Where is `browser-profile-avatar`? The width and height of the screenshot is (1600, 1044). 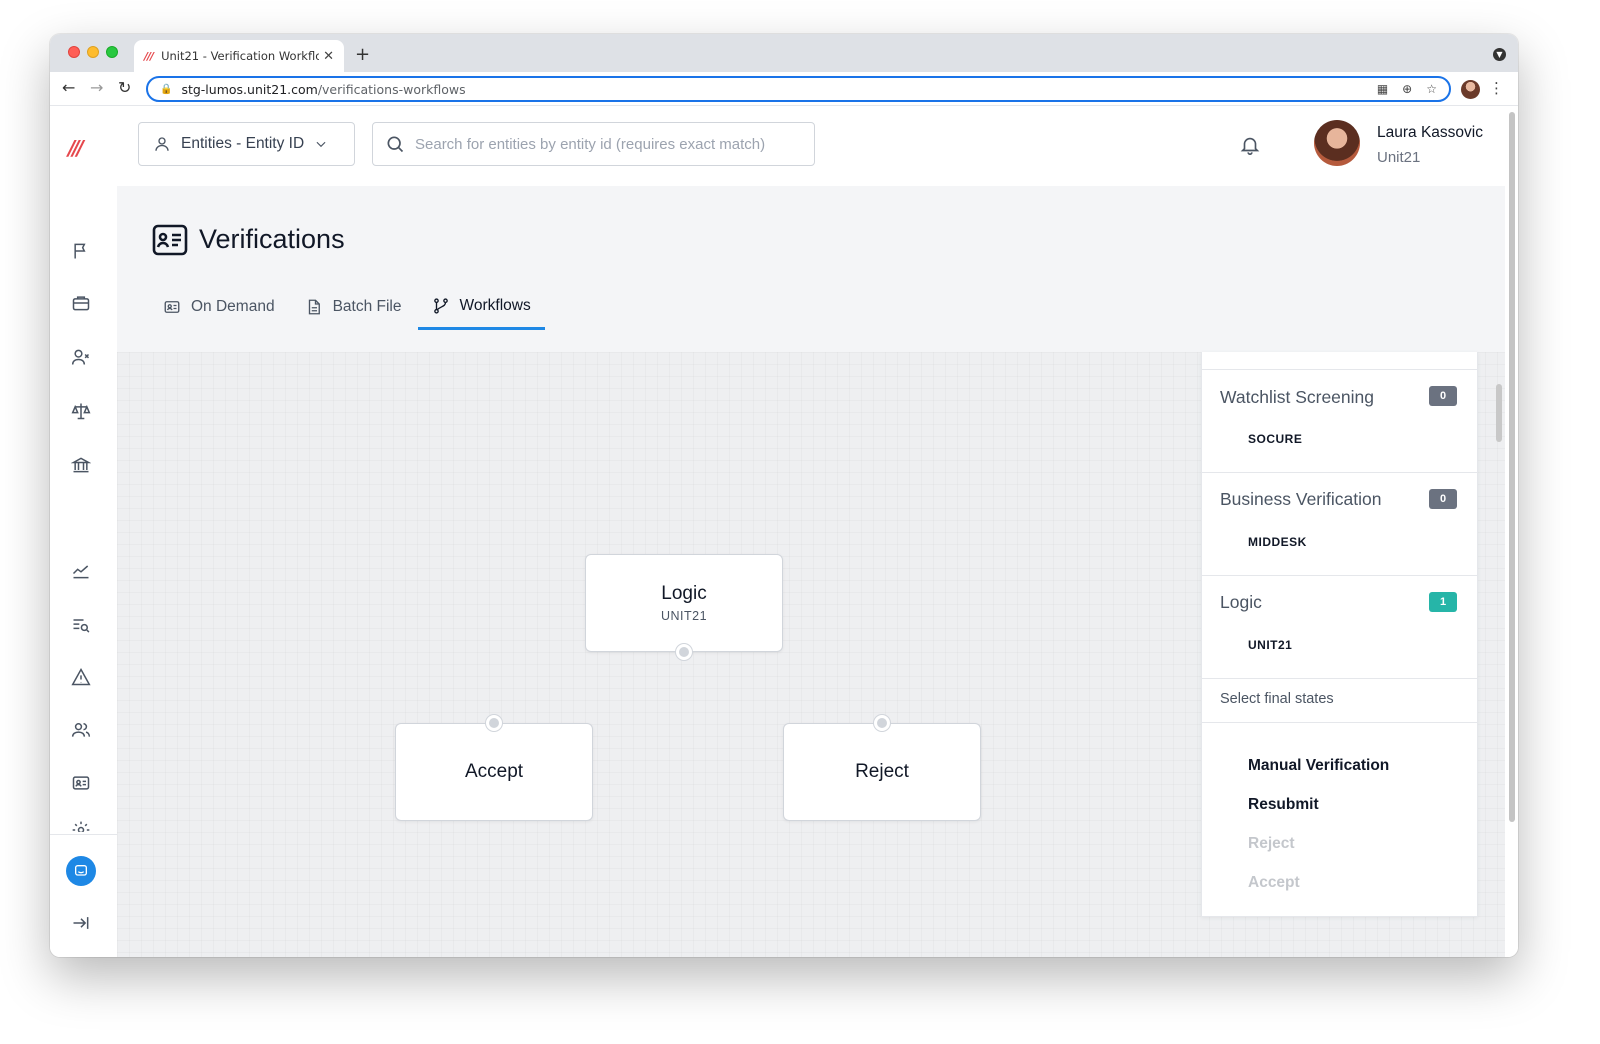 browser-profile-avatar is located at coordinates (1470, 89).